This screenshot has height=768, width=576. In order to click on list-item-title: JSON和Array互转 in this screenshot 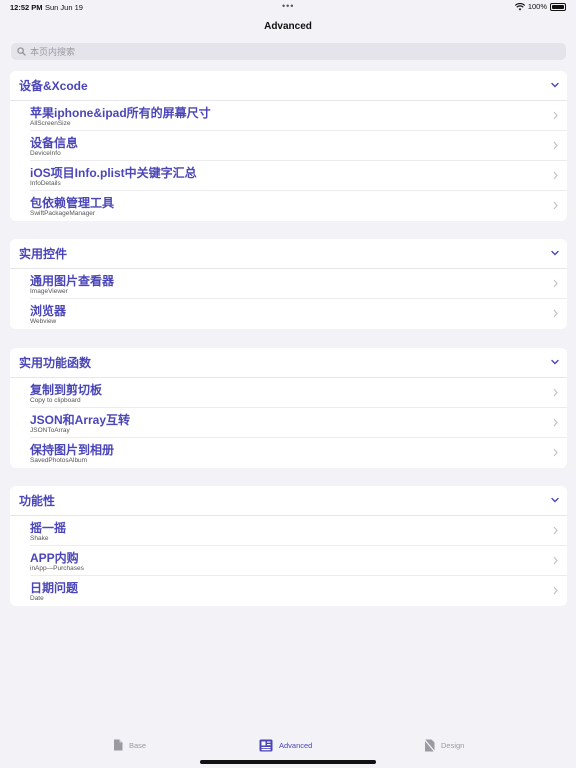, I will do `click(80, 420)`.